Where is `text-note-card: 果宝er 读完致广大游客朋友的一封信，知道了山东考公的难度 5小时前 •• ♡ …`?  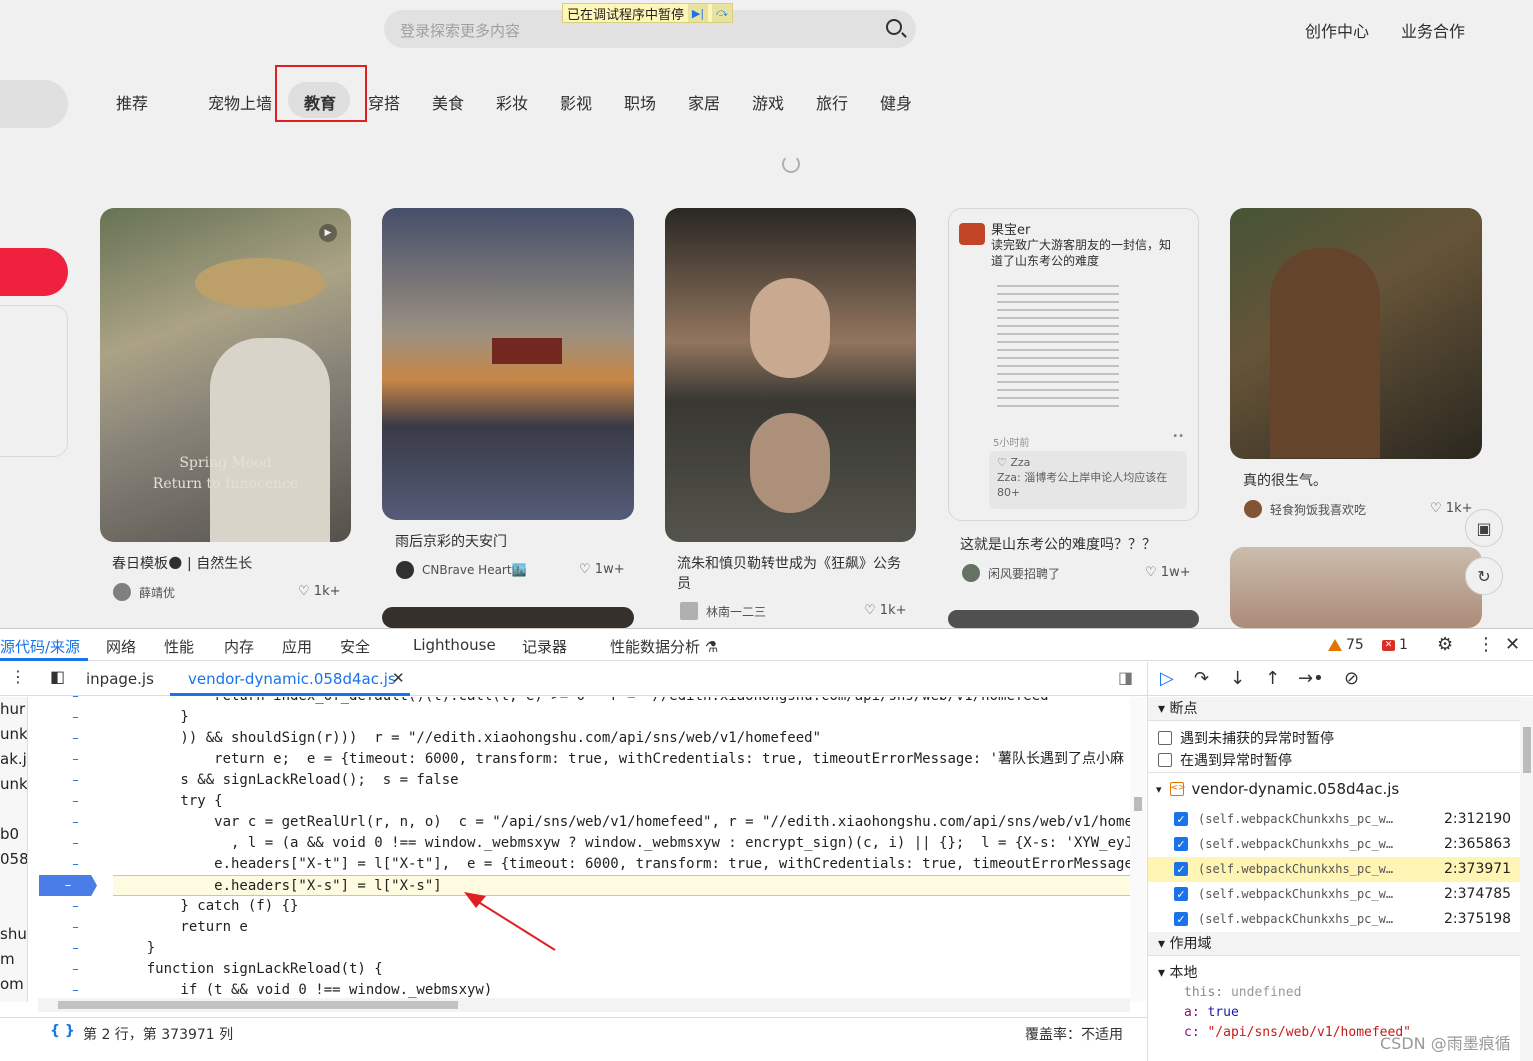
text-note-card: 果宝er 读完致广大游客朋友的一封信，知道了山东考公的难度 5小时前 •• ♡ … is located at coordinates (1073, 364).